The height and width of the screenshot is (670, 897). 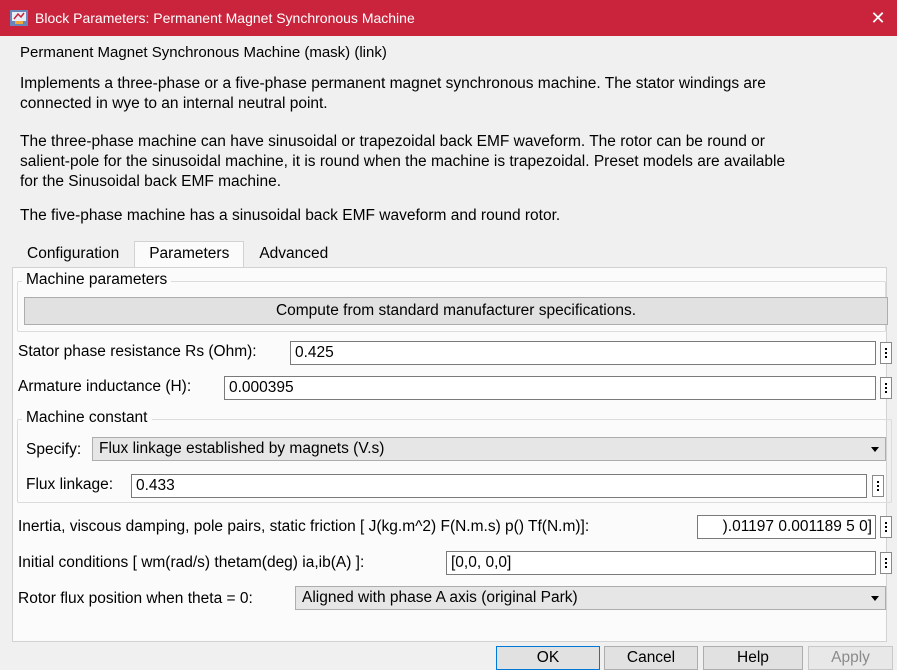 I want to click on stator-resistance-input: 0.425, so click(x=583, y=353).